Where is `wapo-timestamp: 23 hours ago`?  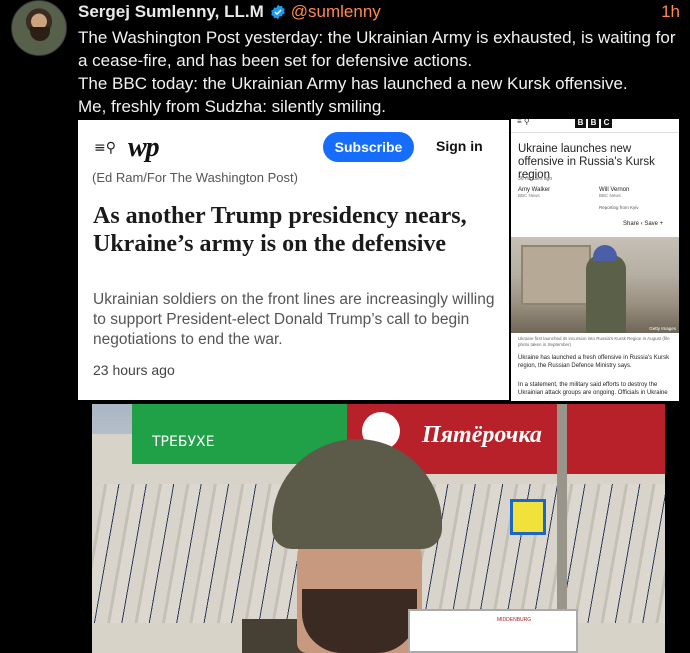 wapo-timestamp: 23 hours ago is located at coordinates (134, 370).